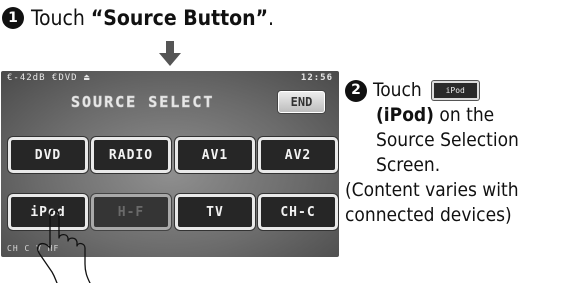  I want to click on source-button-tv: TV, so click(215, 212).